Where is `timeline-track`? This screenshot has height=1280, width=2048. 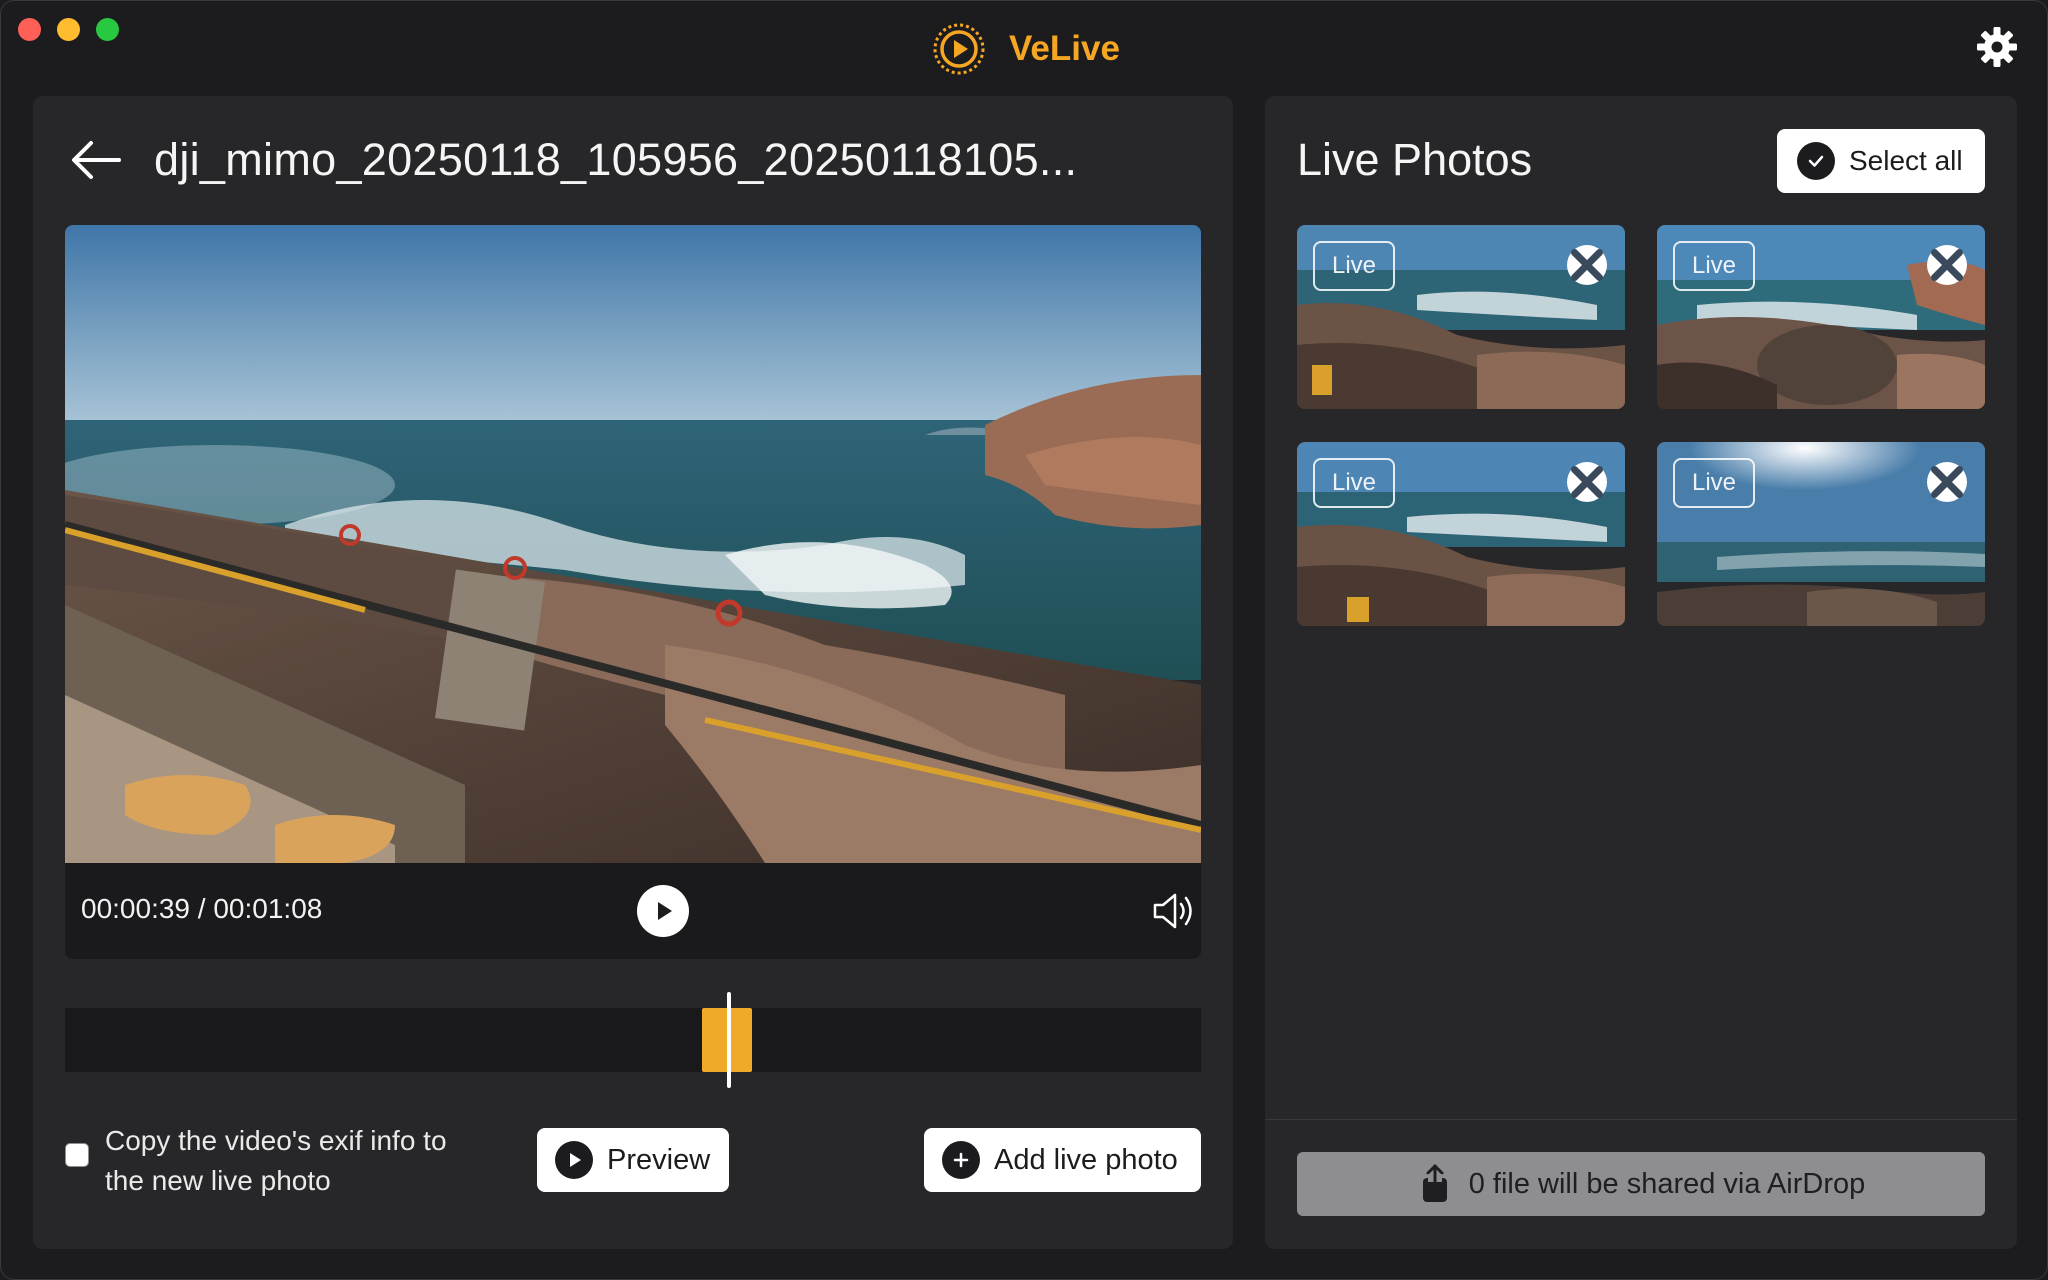 timeline-track is located at coordinates (633, 1040).